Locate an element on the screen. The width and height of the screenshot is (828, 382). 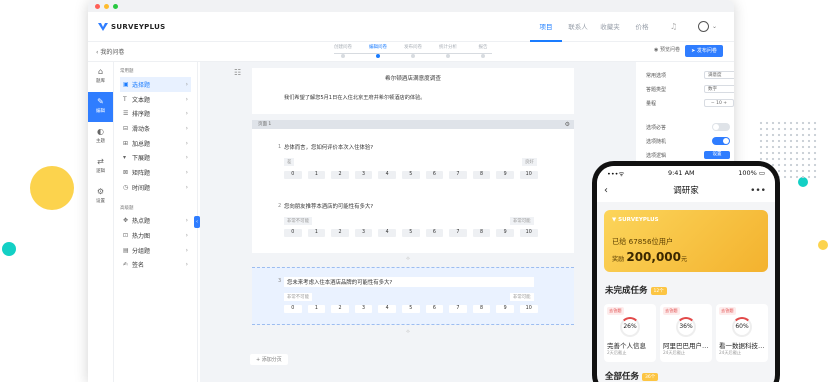
step-report: 报告 is located at coordinates (483, 51).